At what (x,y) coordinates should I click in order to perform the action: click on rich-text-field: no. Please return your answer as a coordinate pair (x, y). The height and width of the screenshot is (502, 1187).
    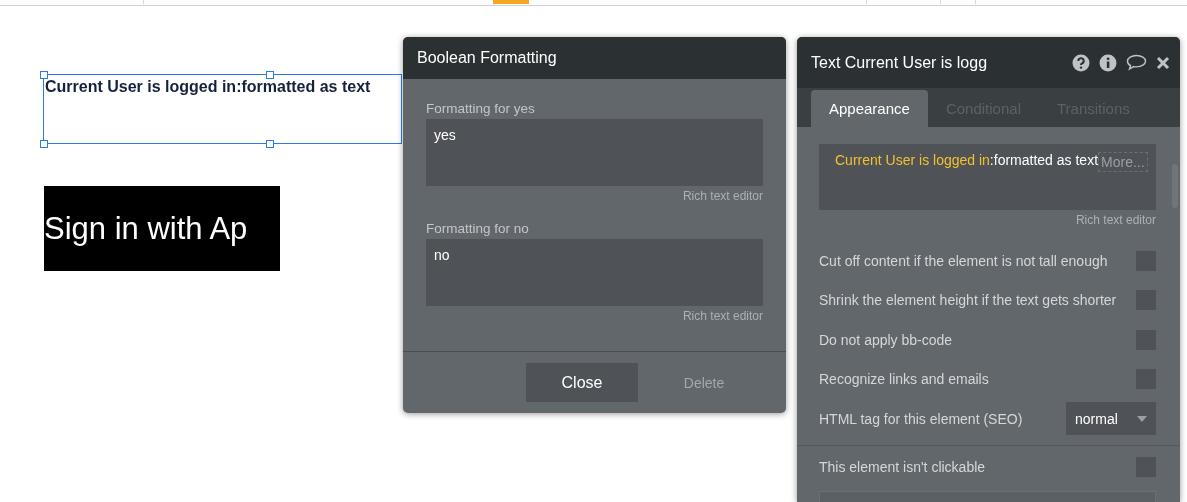
    Looking at the image, I should click on (594, 272).